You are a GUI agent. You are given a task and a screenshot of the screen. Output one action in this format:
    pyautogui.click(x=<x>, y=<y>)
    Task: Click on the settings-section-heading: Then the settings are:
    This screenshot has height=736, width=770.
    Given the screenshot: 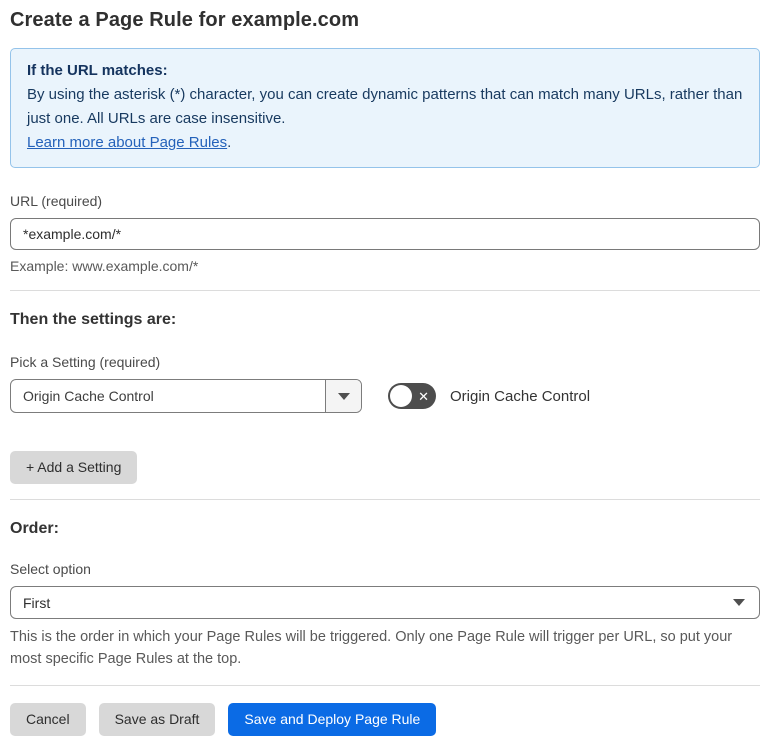 What is the action you would take?
    pyautogui.click(x=93, y=319)
    